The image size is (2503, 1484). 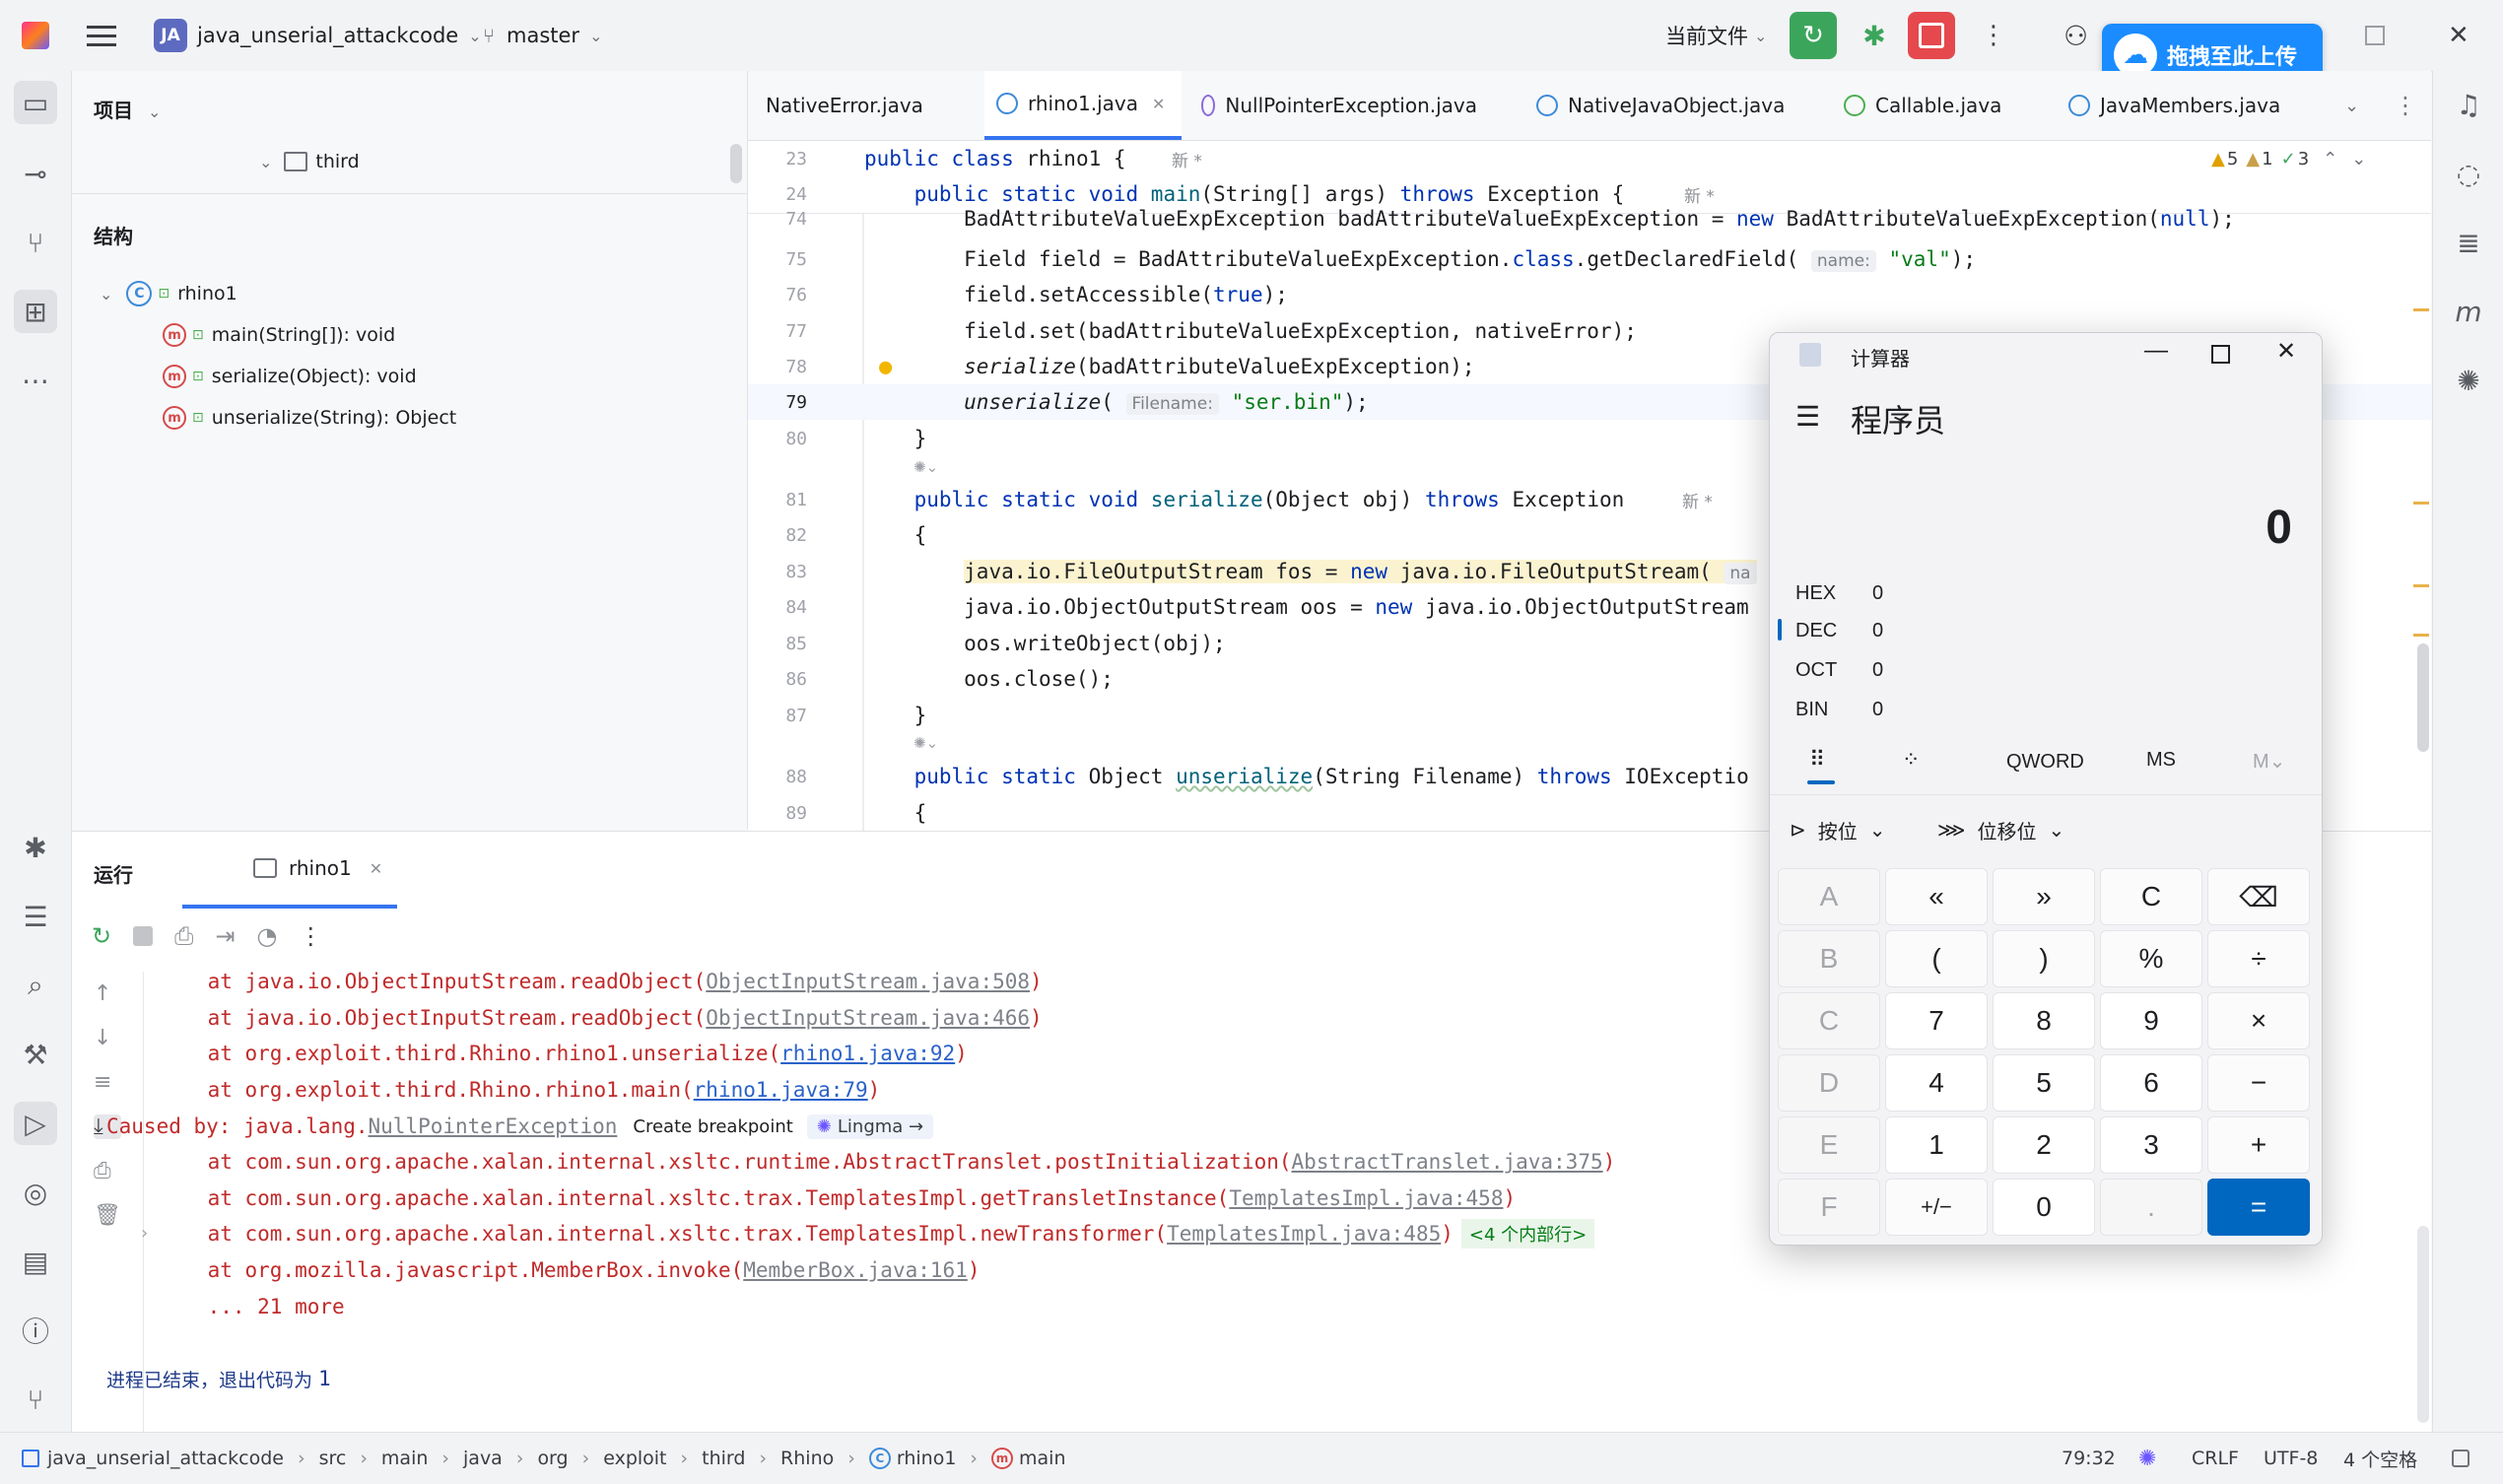 I want to click on calc-key-lshift: «, so click(x=1936, y=896).